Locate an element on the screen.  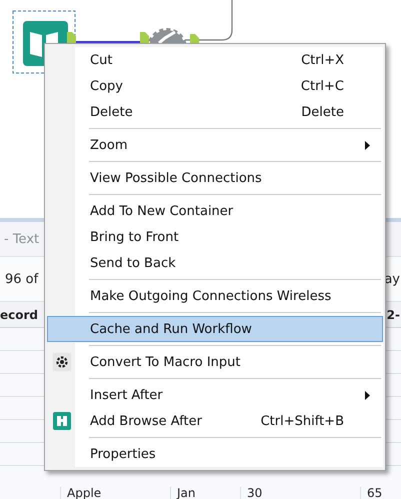
menu-item: Cache and Run Workflow is located at coordinates (215, 329).